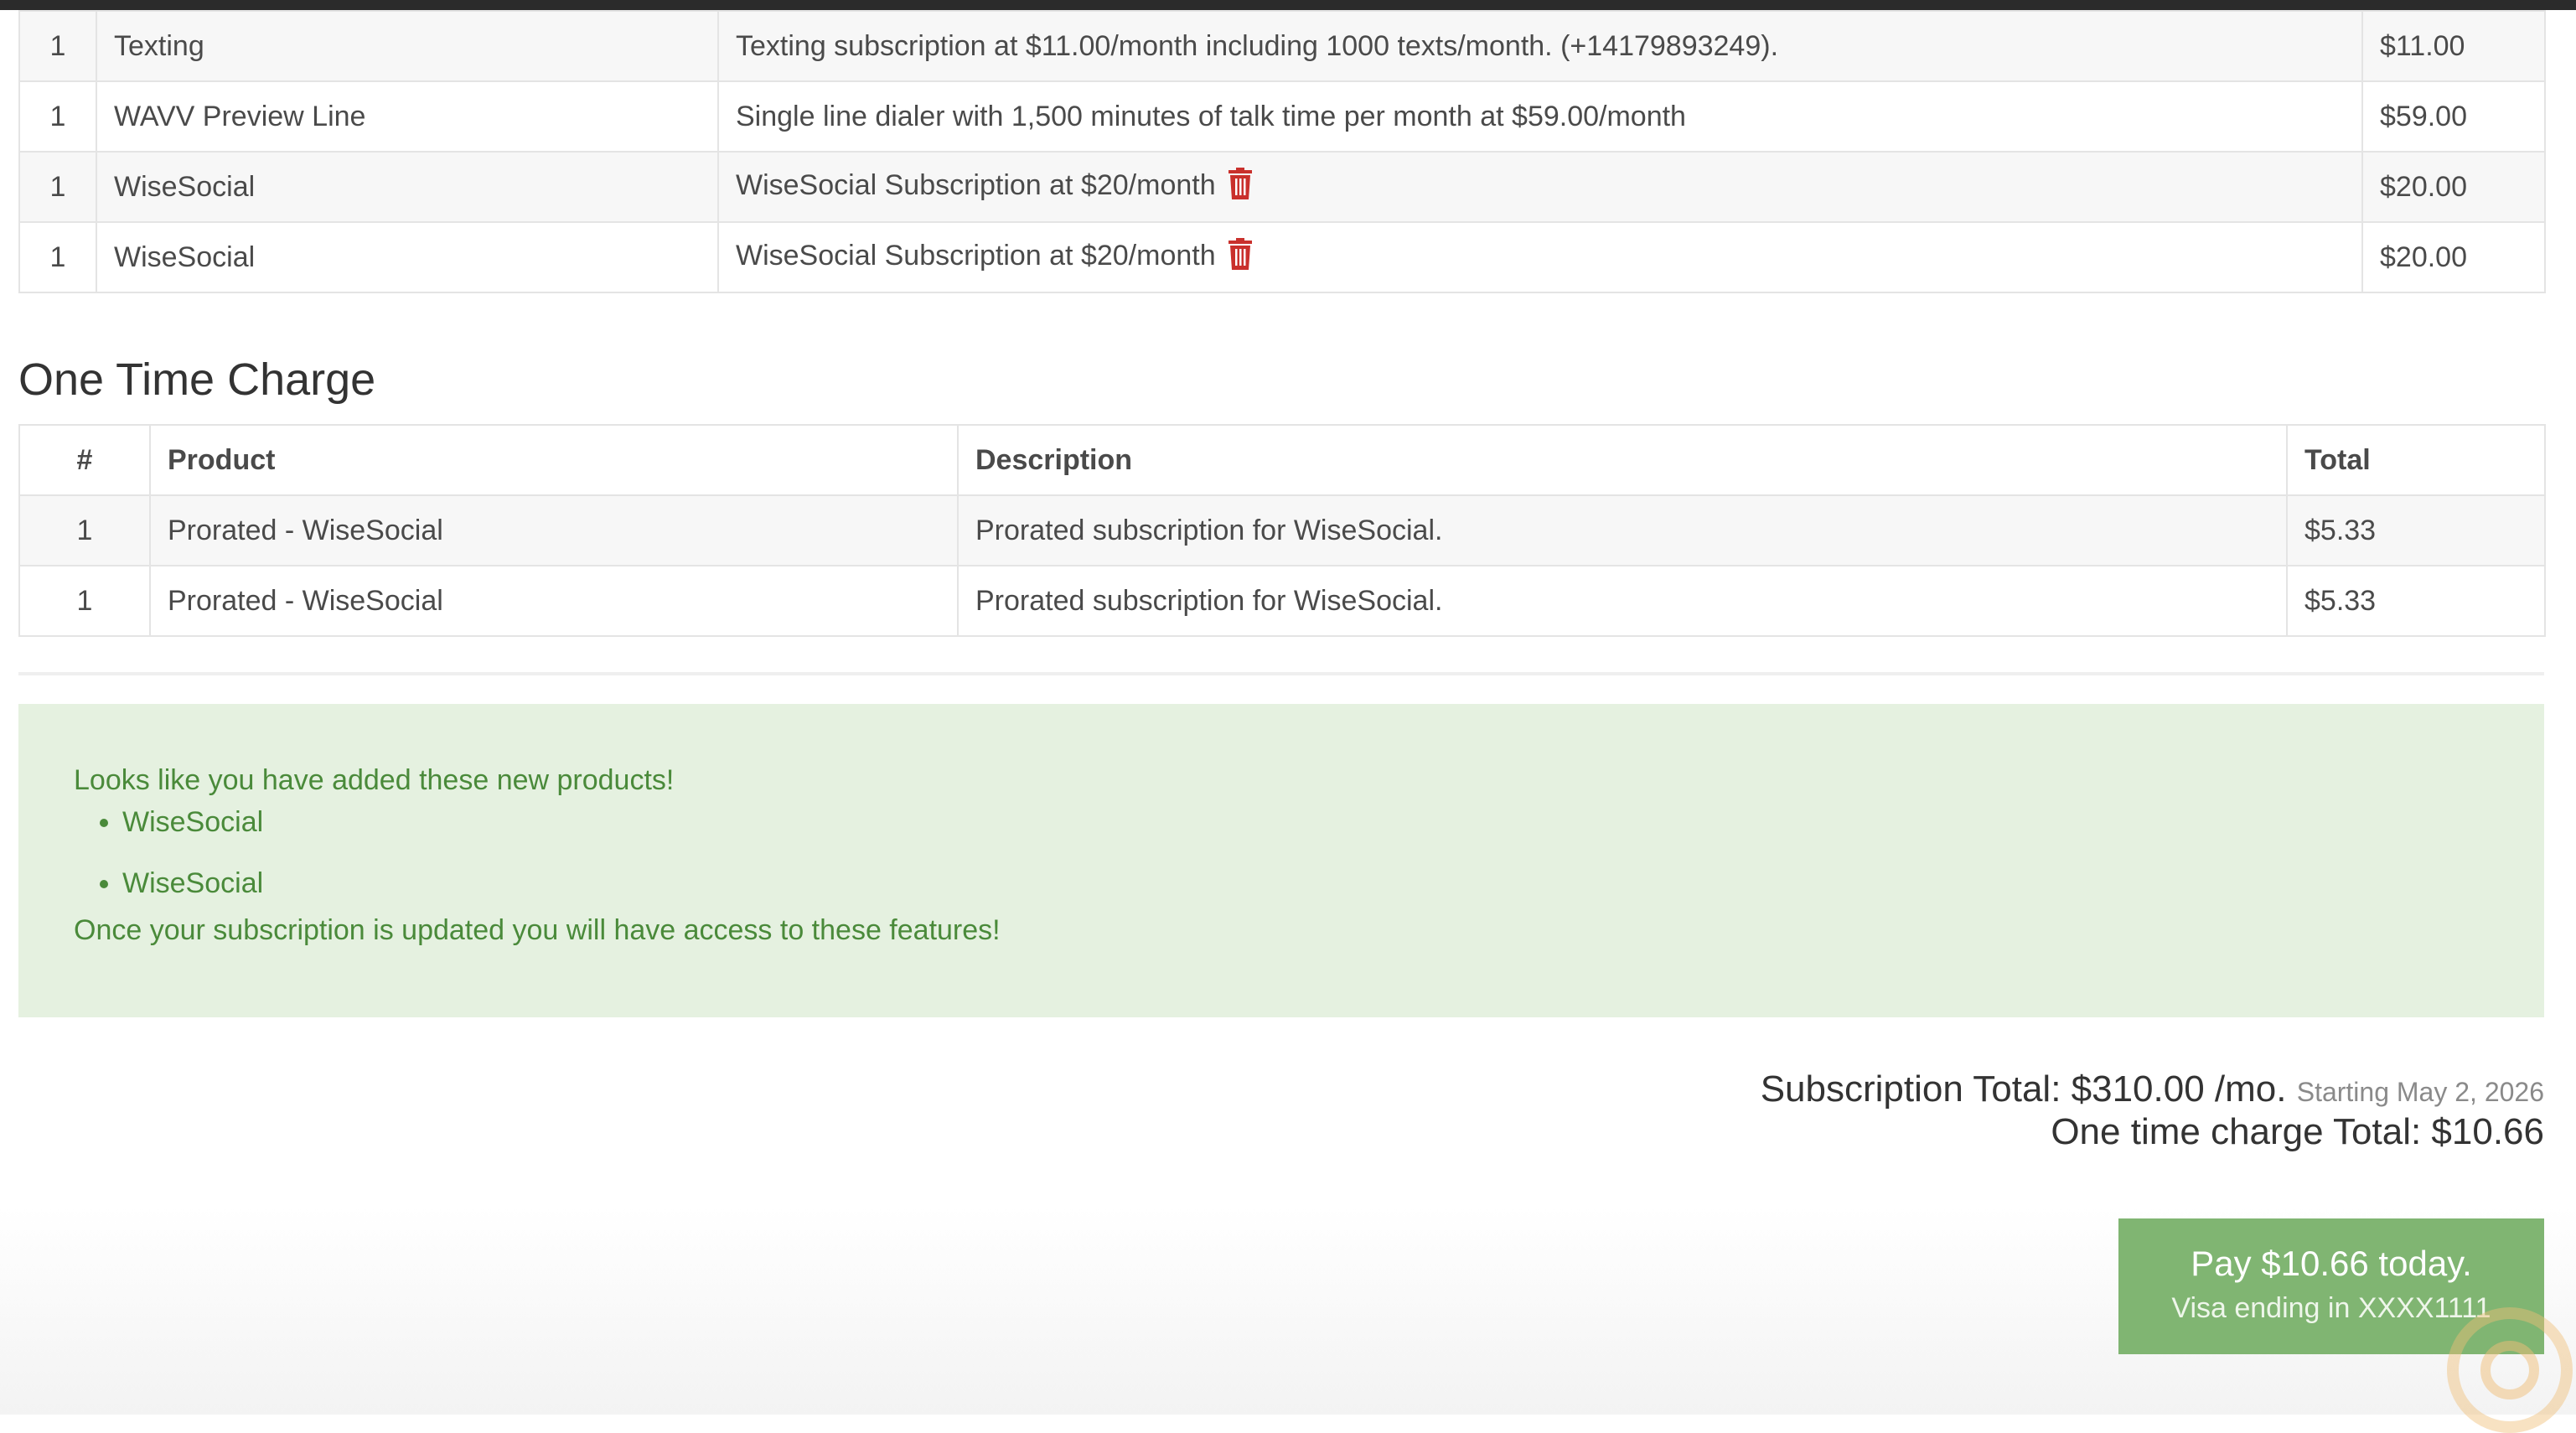 The width and height of the screenshot is (2576, 1433). Describe the element at coordinates (84, 460) in the screenshot. I see `header-num: #` at that location.